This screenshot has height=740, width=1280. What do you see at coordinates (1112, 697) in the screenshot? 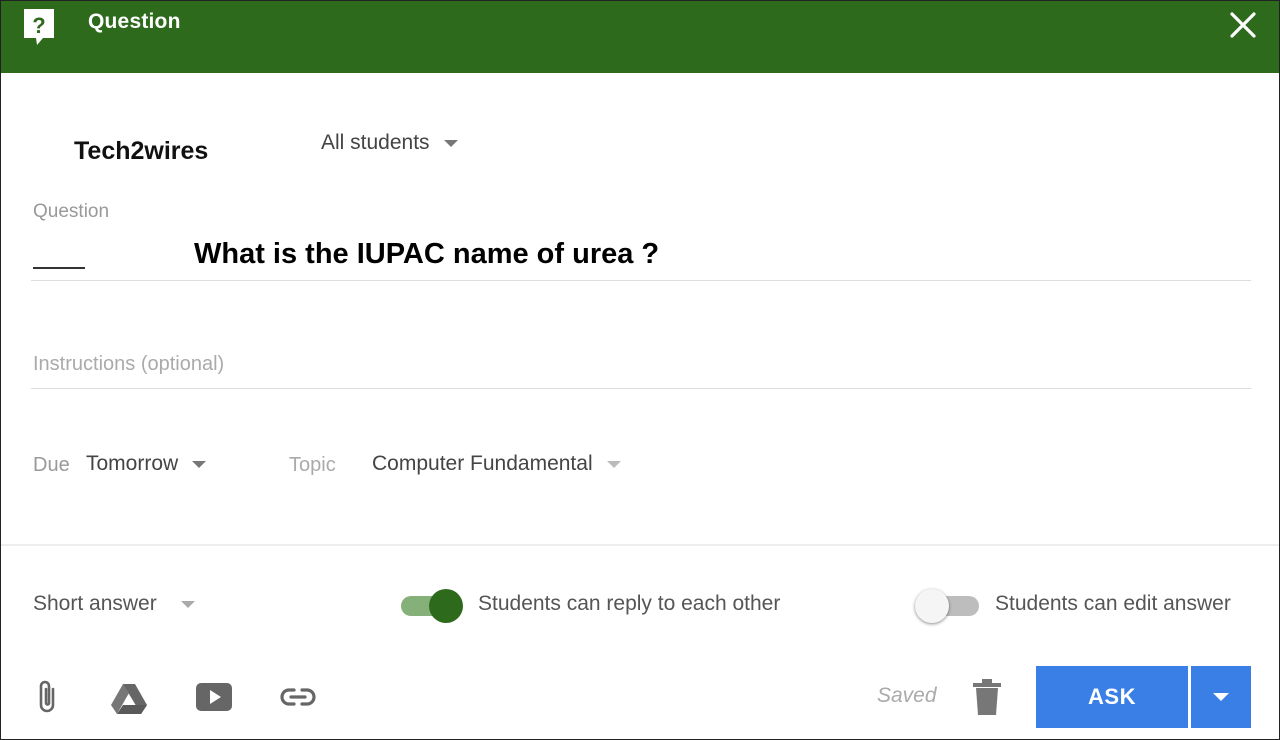
I see `ask-button: ASK` at bounding box center [1112, 697].